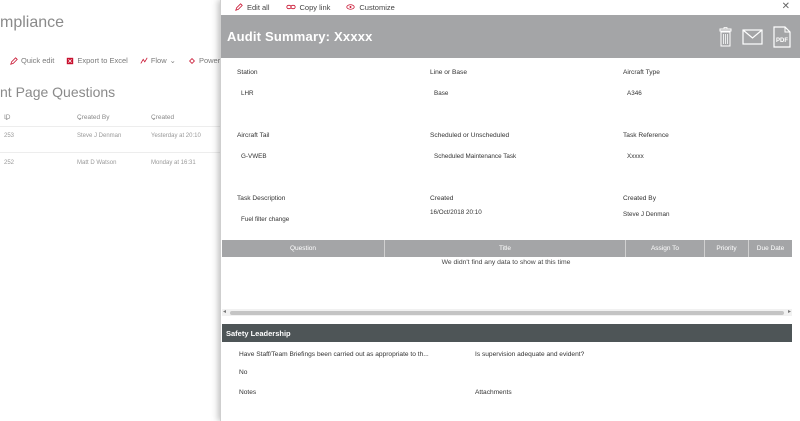 This screenshot has width=800, height=421. Describe the element at coordinates (253, 135) in the screenshot. I see `aircraft-tail-label: Aircraft Tail` at that location.